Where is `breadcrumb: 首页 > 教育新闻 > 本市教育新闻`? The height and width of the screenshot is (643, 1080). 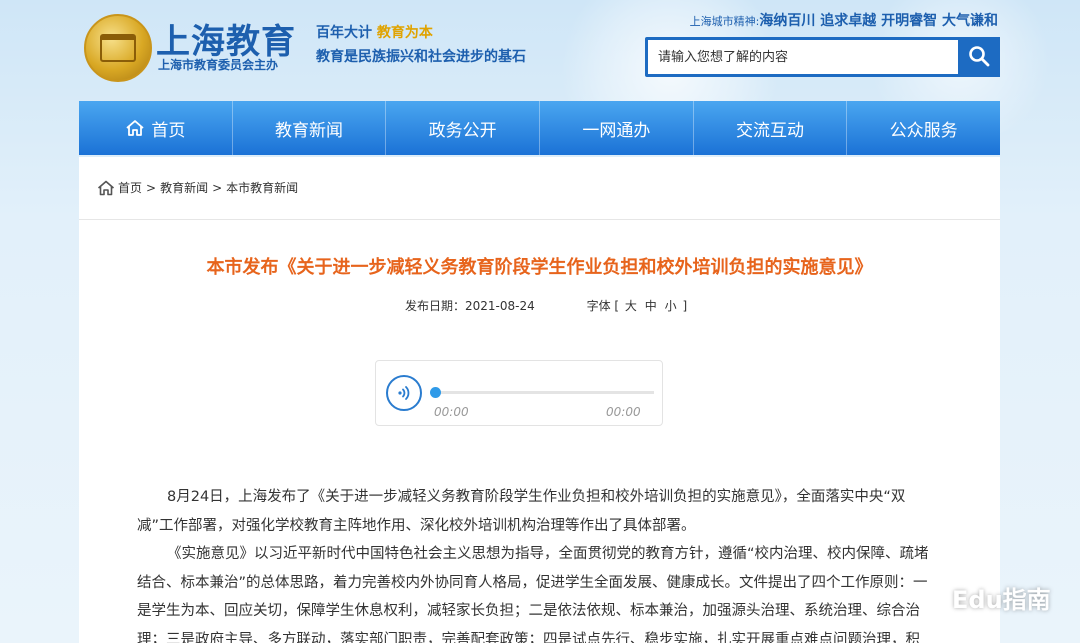 breadcrumb: 首页 > 教育新闻 > 本市教育新闻 is located at coordinates (197, 187).